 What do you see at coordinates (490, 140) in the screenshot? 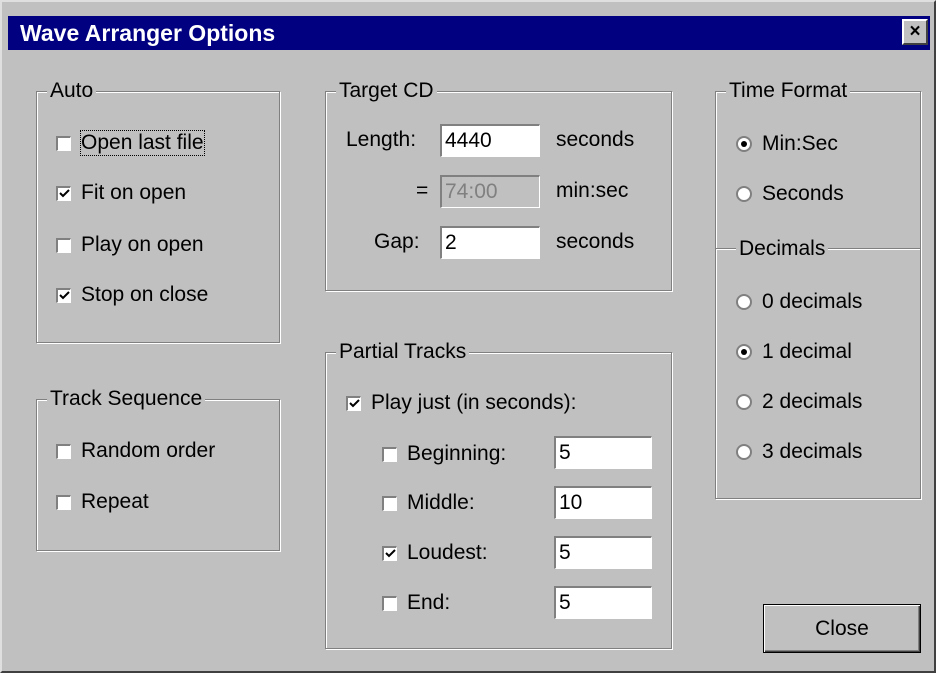
I see `length-input: 4440` at bounding box center [490, 140].